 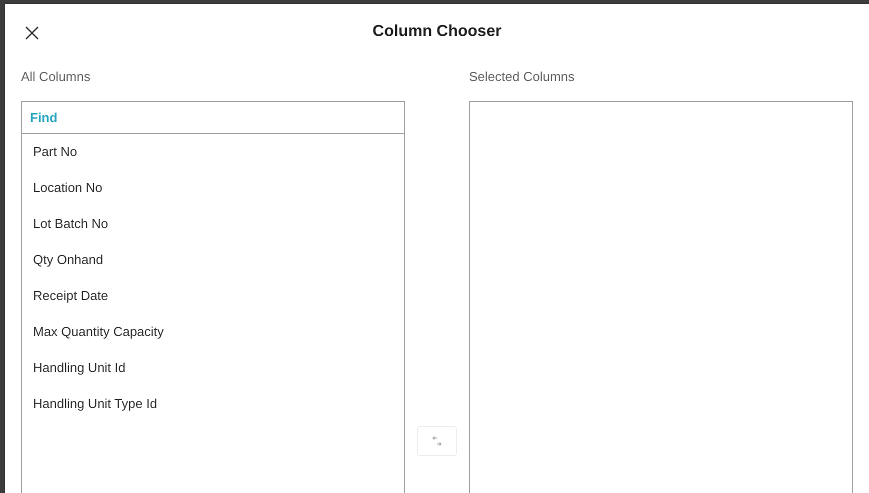 What do you see at coordinates (213, 224) in the screenshot?
I see `list-item: Lot Batch No` at bounding box center [213, 224].